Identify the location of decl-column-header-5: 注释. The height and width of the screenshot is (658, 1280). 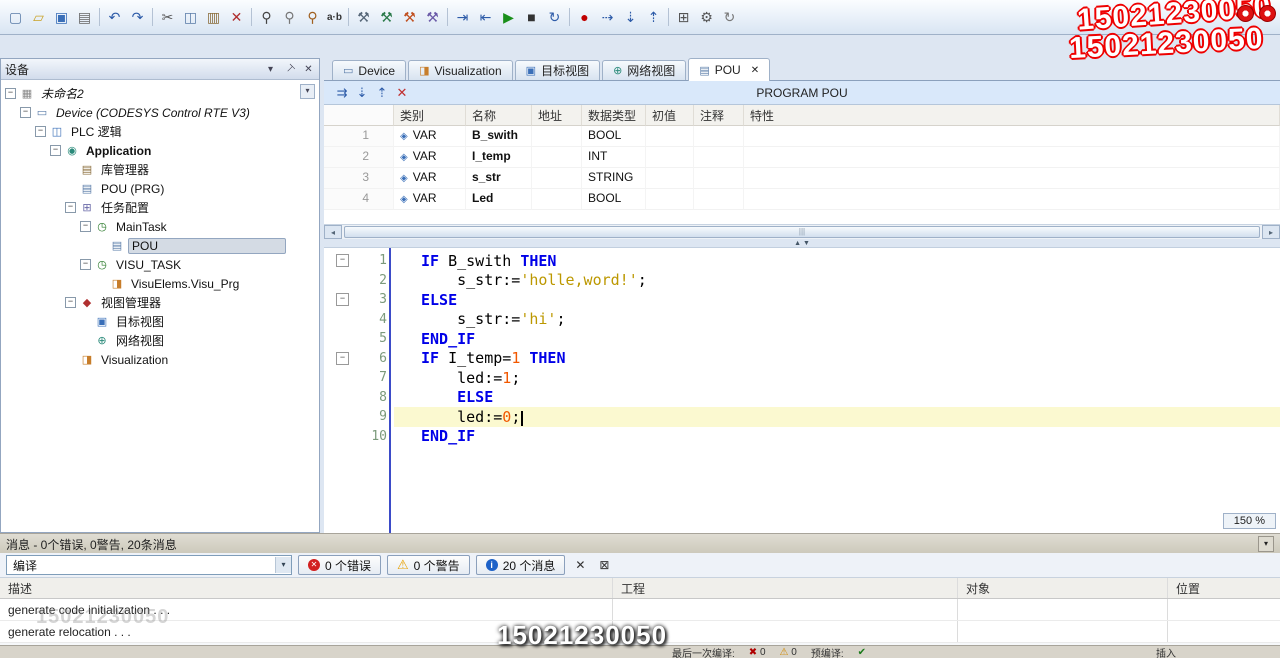
(719, 115).